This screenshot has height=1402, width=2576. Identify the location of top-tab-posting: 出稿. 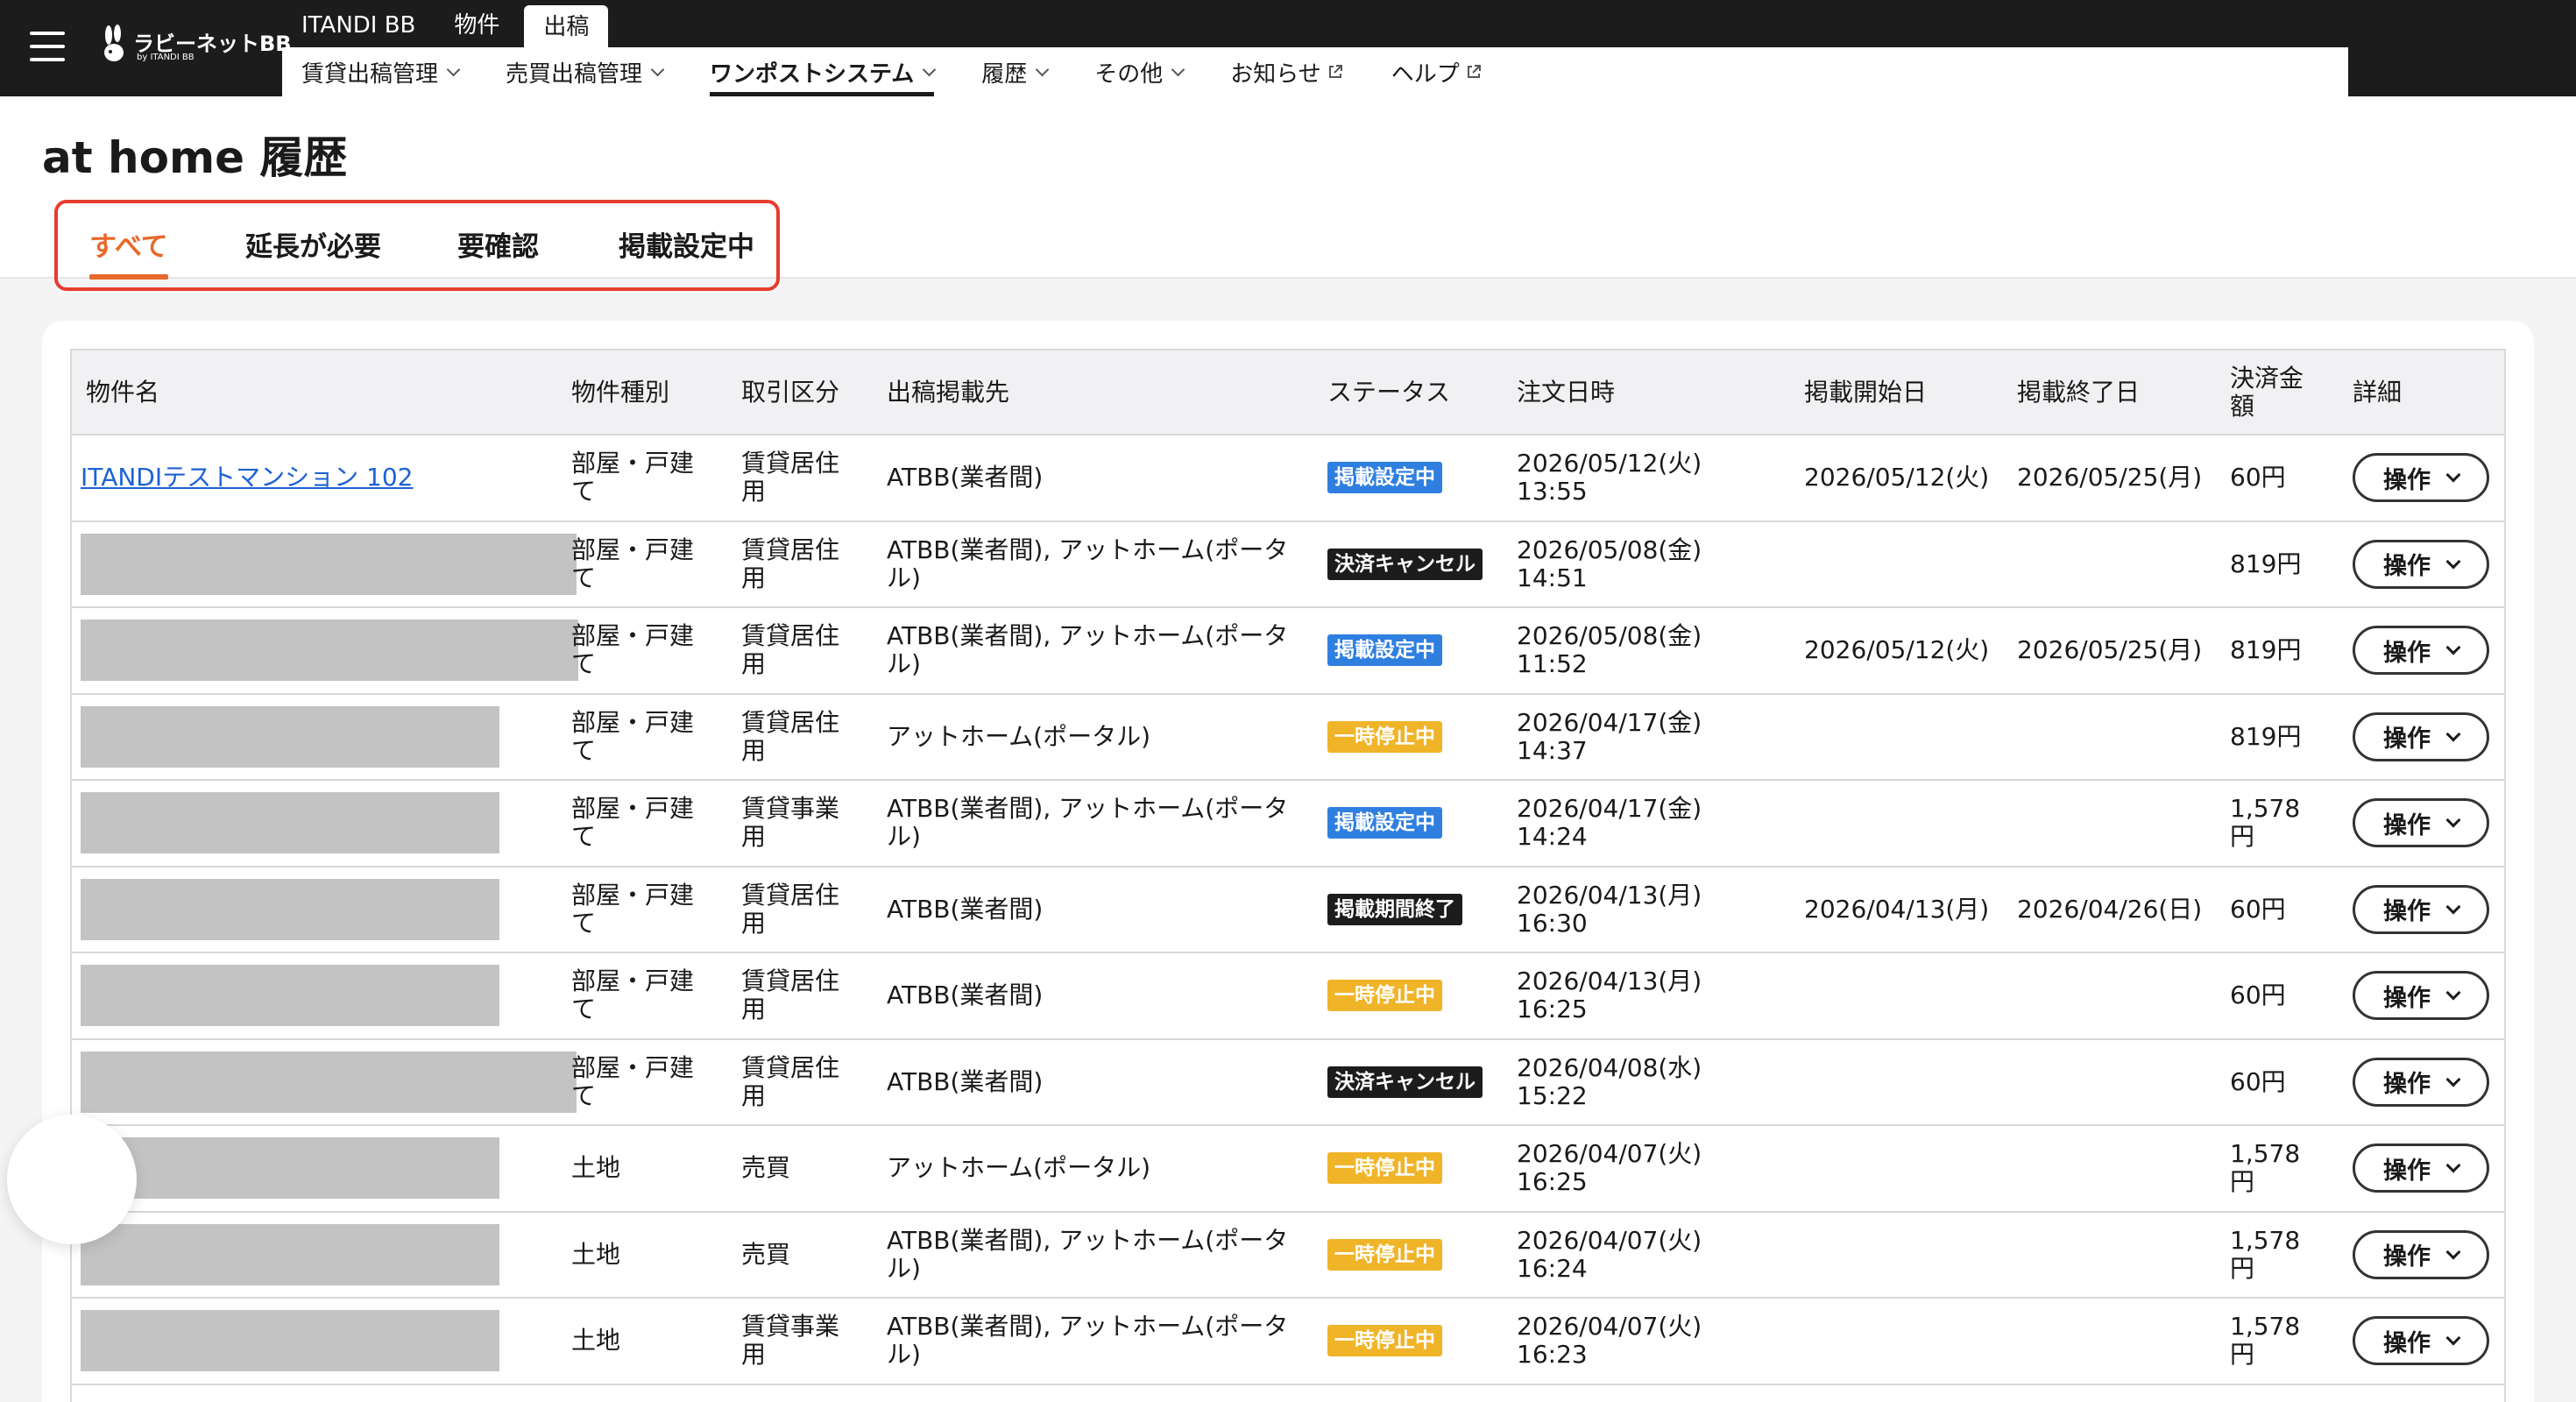
(566, 26).